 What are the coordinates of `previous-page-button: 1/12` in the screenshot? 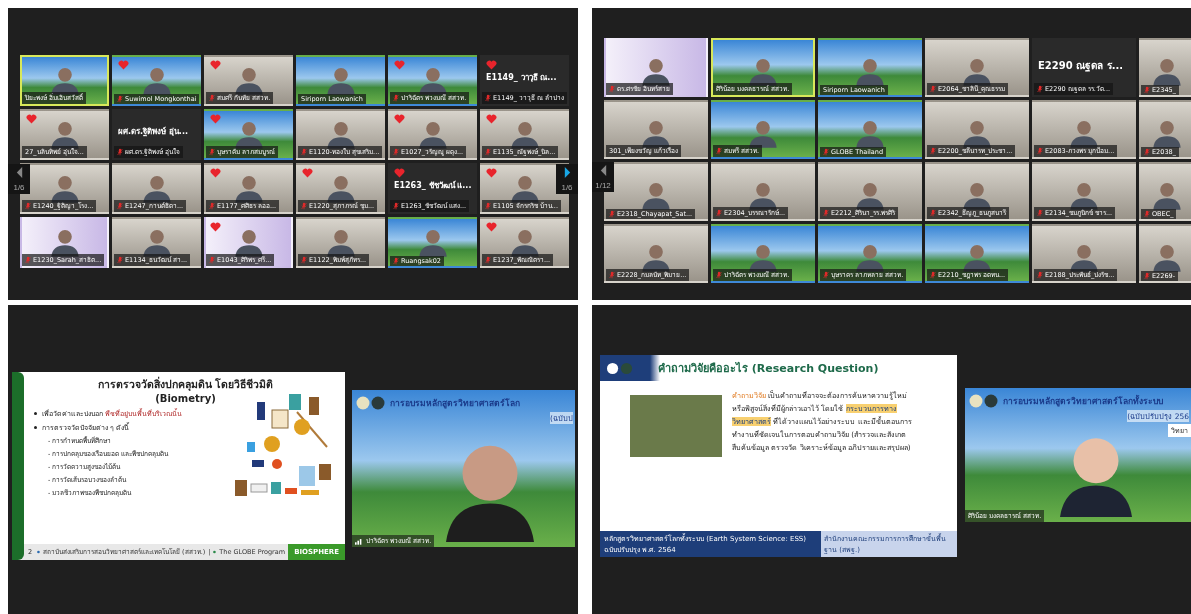 It's located at (603, 177).